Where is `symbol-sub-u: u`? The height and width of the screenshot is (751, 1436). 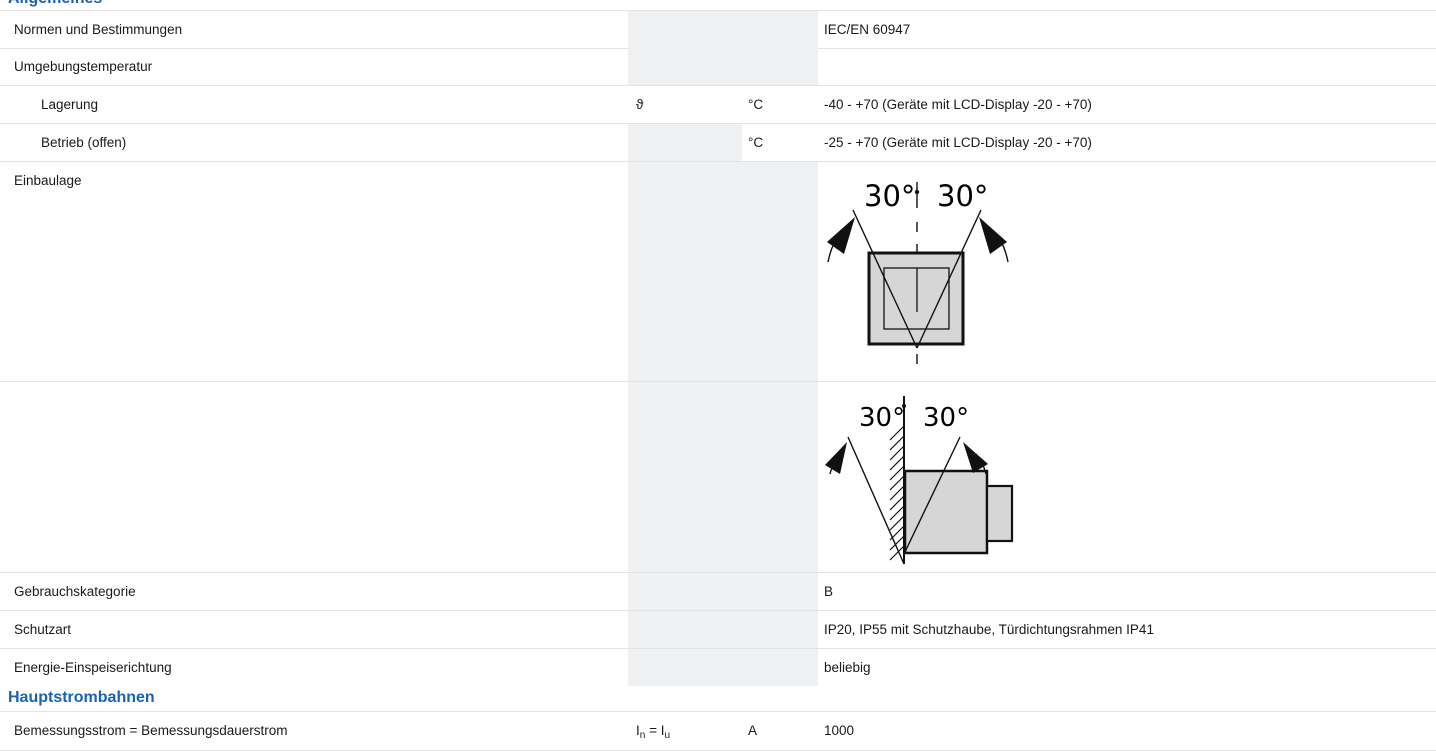
symbol-sub-u: u is located at coordinates (667, 735).